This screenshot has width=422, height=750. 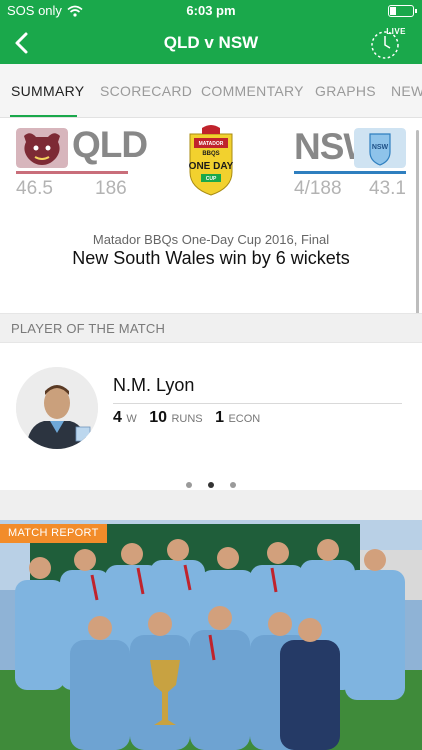 I want to click on player-avatar, so click(x=57, y=408).